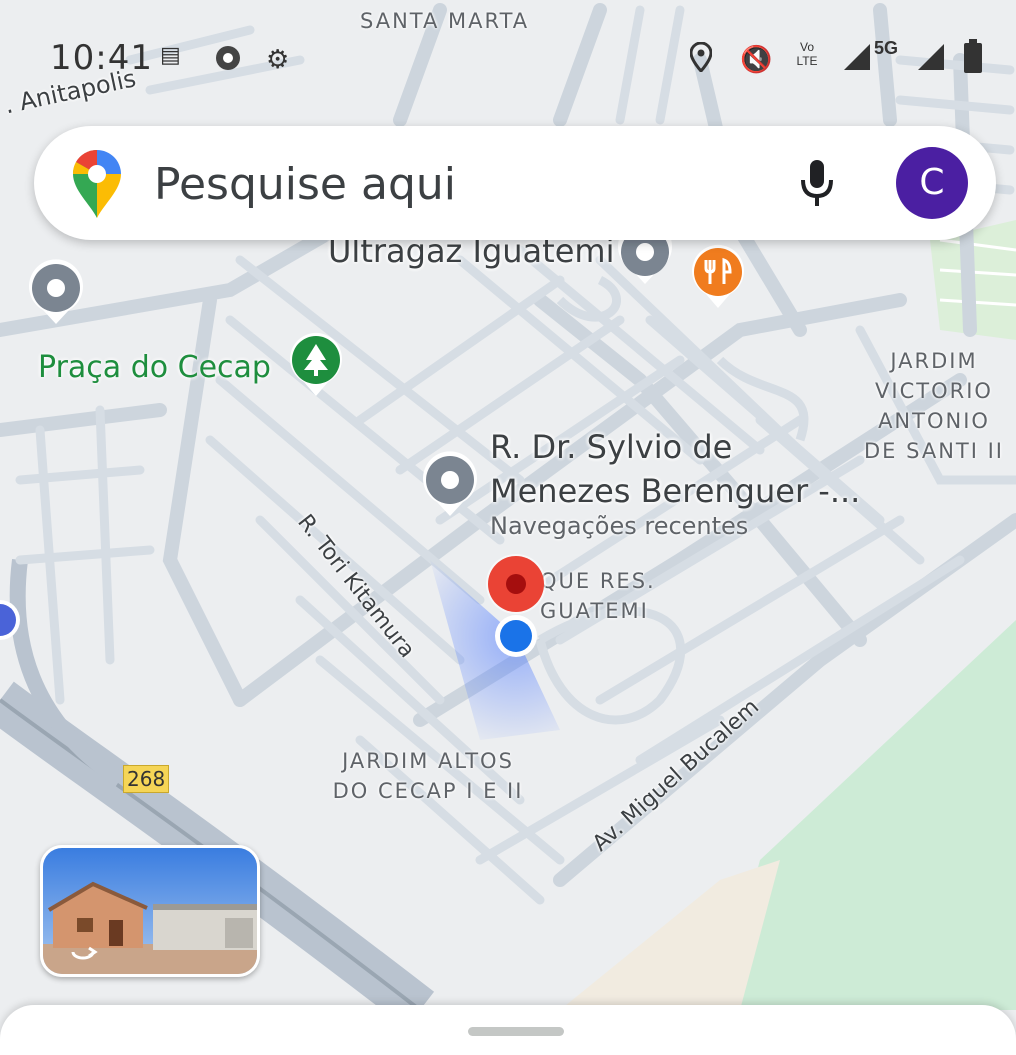  What do you see at coordinates (598, 596) in the screenshot?
I see `area-label-parque-iguatemi: QUE RES. GUATEMI` at bounding box center [598, 596].